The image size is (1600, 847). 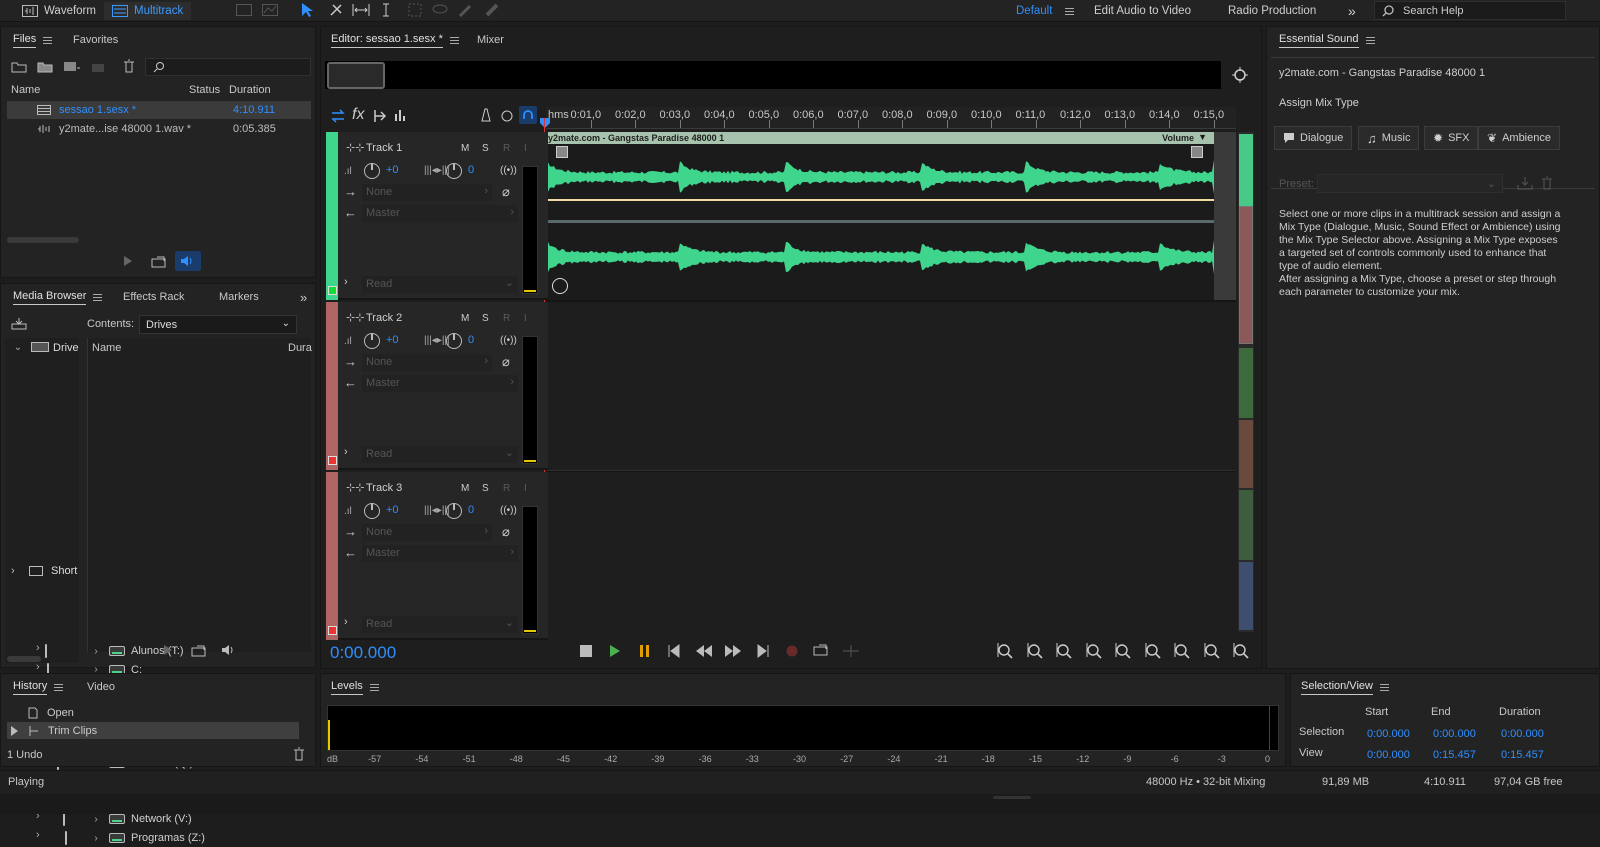 What do you see at coordinates (33, 40) in the screenshot?
I see `tab-files: Files` at bounding box center [33, 40].